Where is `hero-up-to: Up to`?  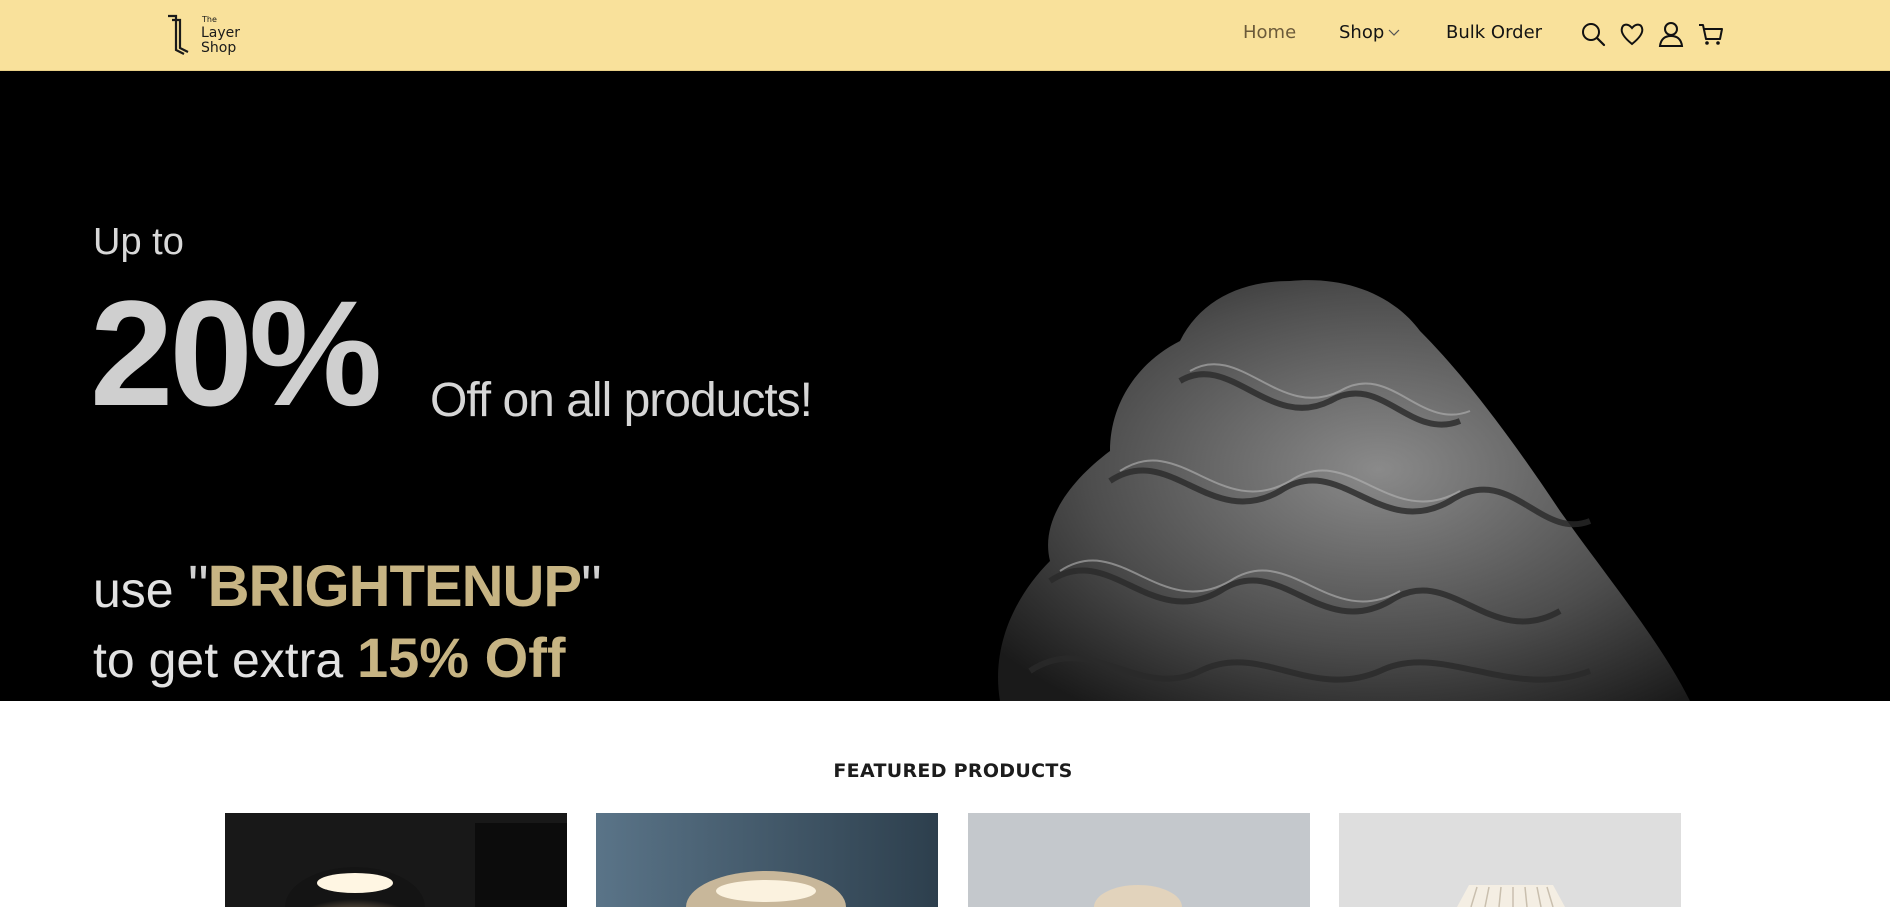
hero-up-to: Up to is located at coordinates (138, 242).